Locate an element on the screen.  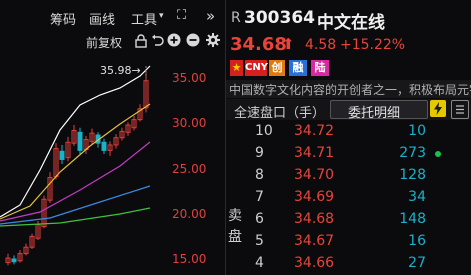
flag-margin-trading: 融 is located at coordinates (298, 68).